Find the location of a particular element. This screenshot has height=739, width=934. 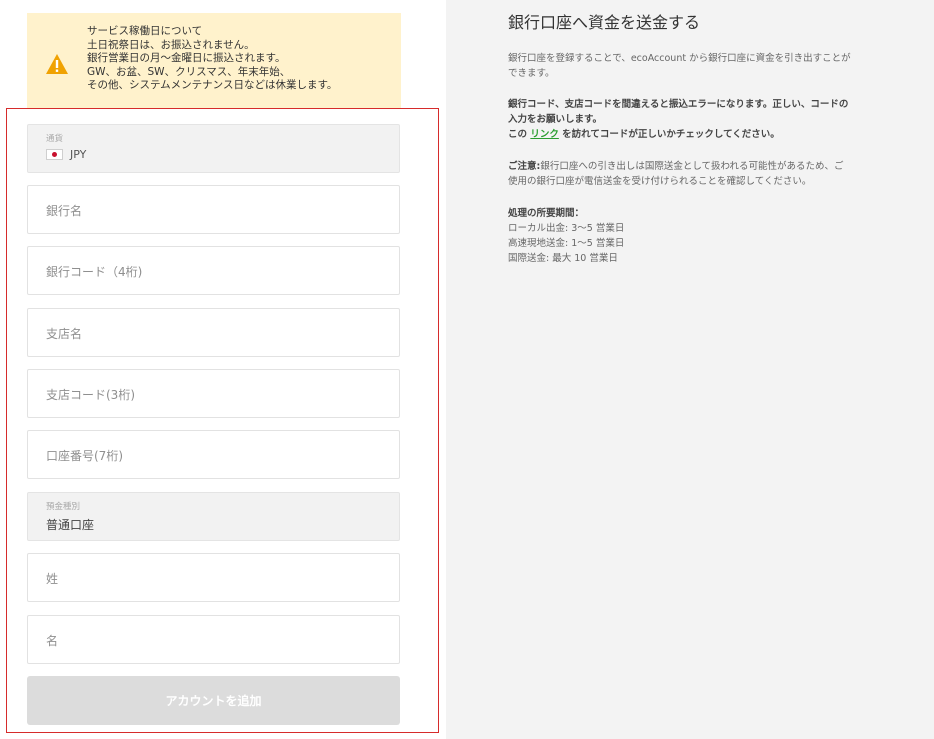

notice-line: サービス稼働日について is located at coordinates (145, 31).